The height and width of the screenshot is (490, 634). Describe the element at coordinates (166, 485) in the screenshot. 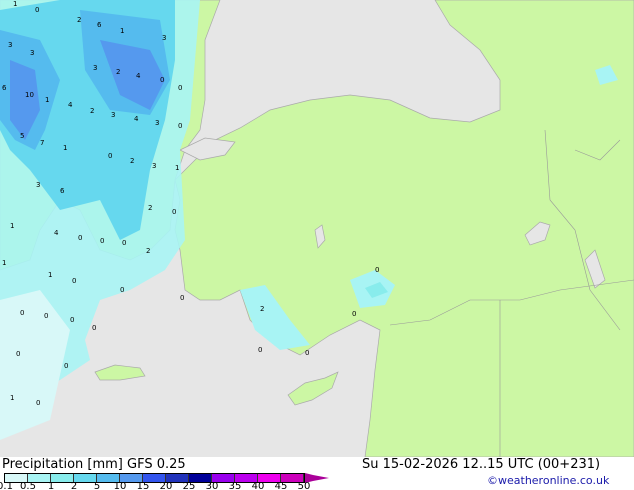

I see `scale-tick-label: 20` at that location.